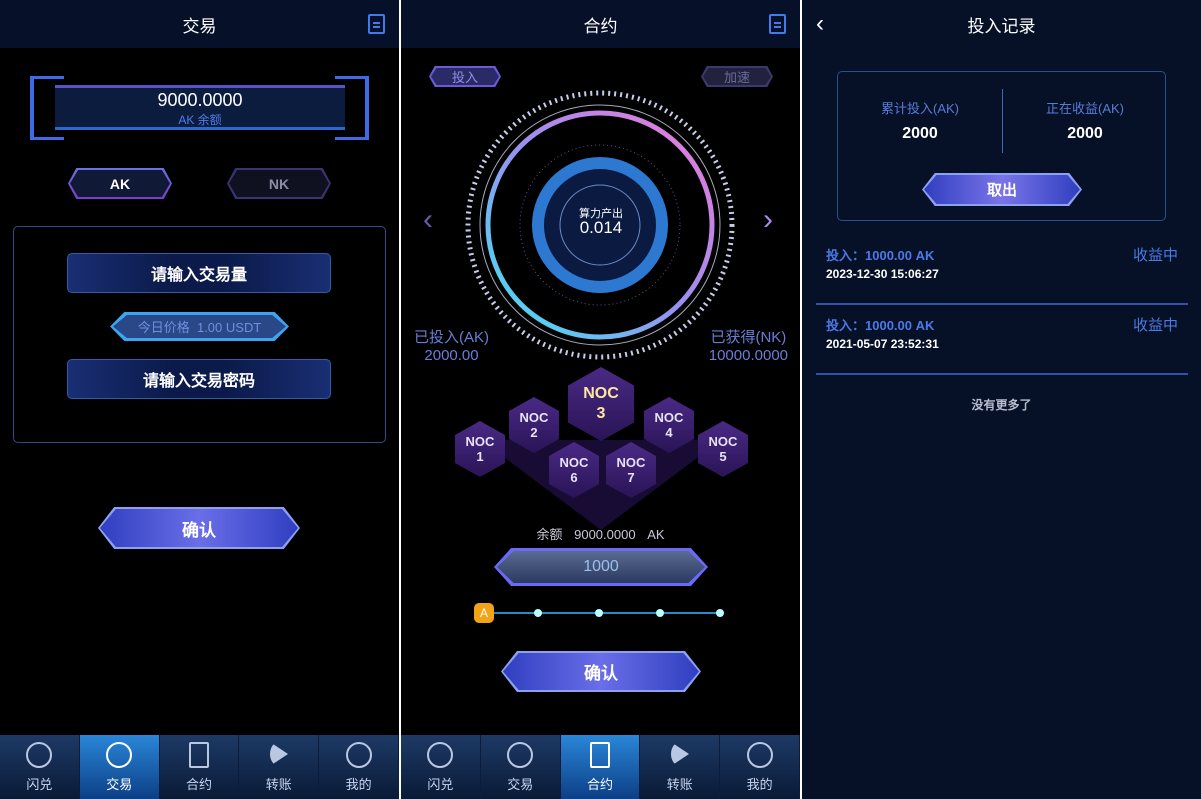 This screenshot has width=1201, height=799. What do you see at coordinates (1001, 24) in the screenshot?
I see `header: ‹ 投入记录` at bounding box center [1001, 24].